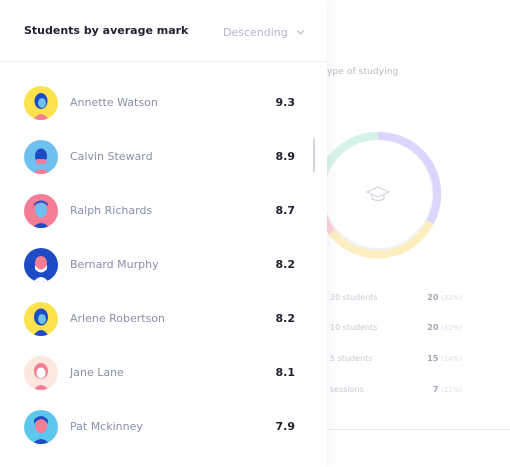  What do you see at coordinates (163, 211) in the screenshot?
I see `list-item: Ralph Richards 8.7` at bounding box center [163, 211].